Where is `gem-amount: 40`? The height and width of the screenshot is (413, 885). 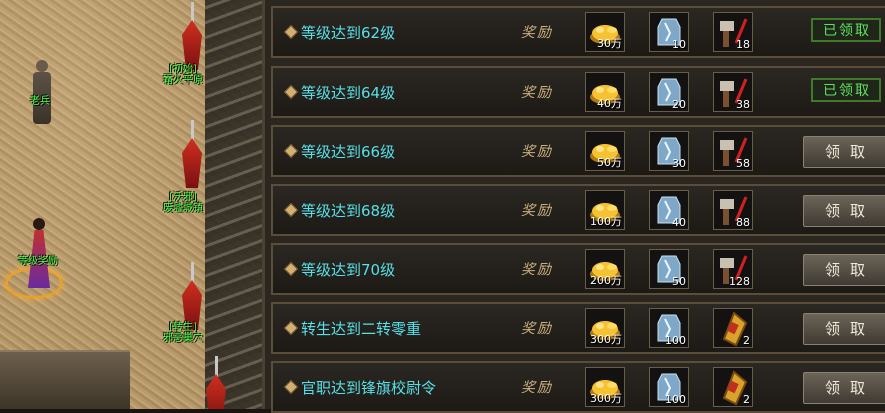
gem-amount: 40 is located at coordinates (679, 222).